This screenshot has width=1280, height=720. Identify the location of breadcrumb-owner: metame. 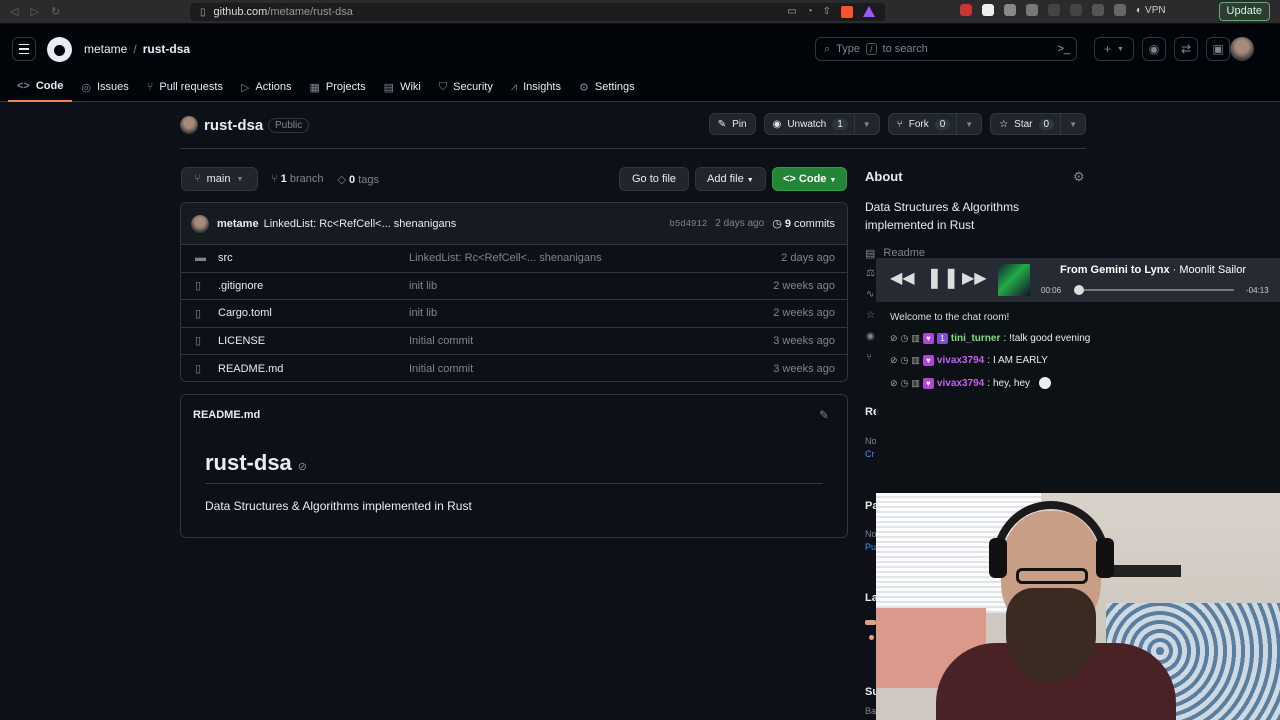
(105, 49).